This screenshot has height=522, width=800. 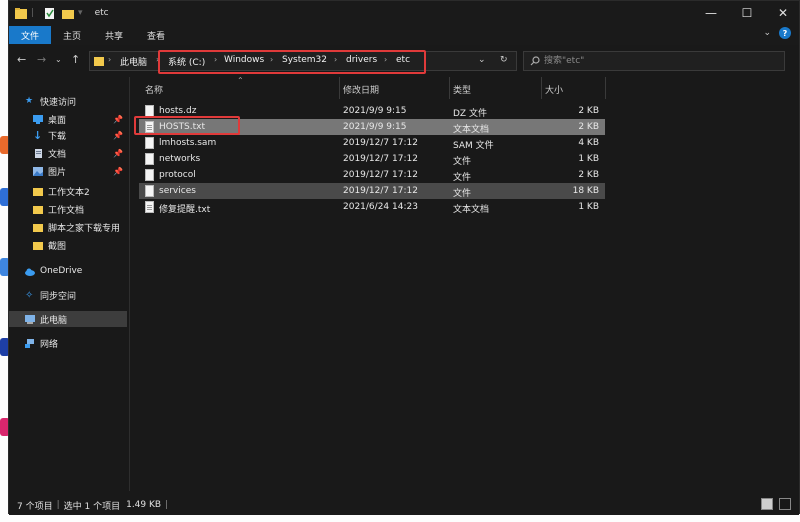 I want to click on file-name: lmhosts.sam, so click(x=188, y=143).